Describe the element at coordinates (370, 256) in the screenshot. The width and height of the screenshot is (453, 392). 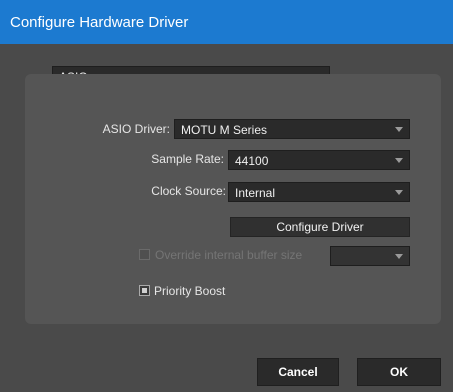
I see `buffer-size-dropdown` at that location.